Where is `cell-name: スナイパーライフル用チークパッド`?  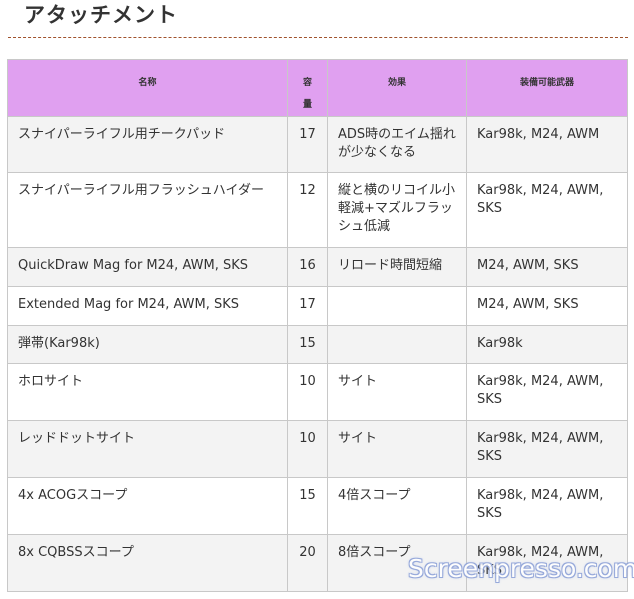
cell-name: スナイパーライフル用チークパッド is located at coordinates (147, 144).